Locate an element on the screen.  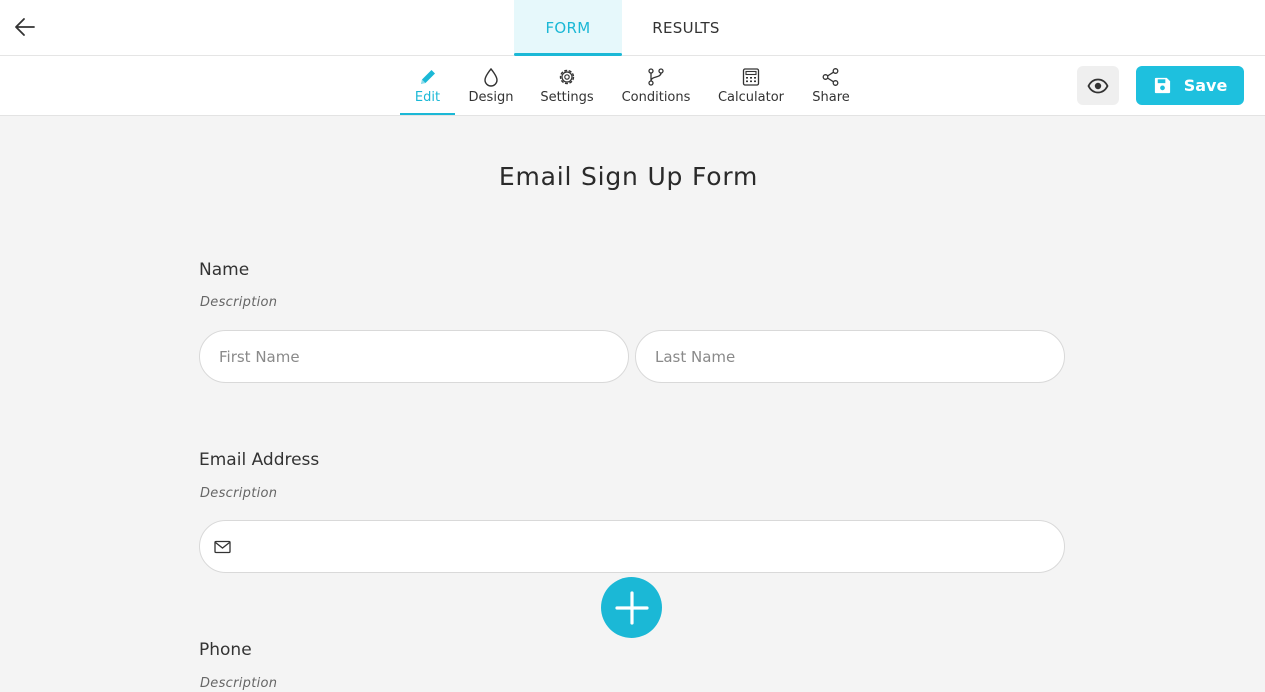
calculator-icon is located at coordinates (751, 77).